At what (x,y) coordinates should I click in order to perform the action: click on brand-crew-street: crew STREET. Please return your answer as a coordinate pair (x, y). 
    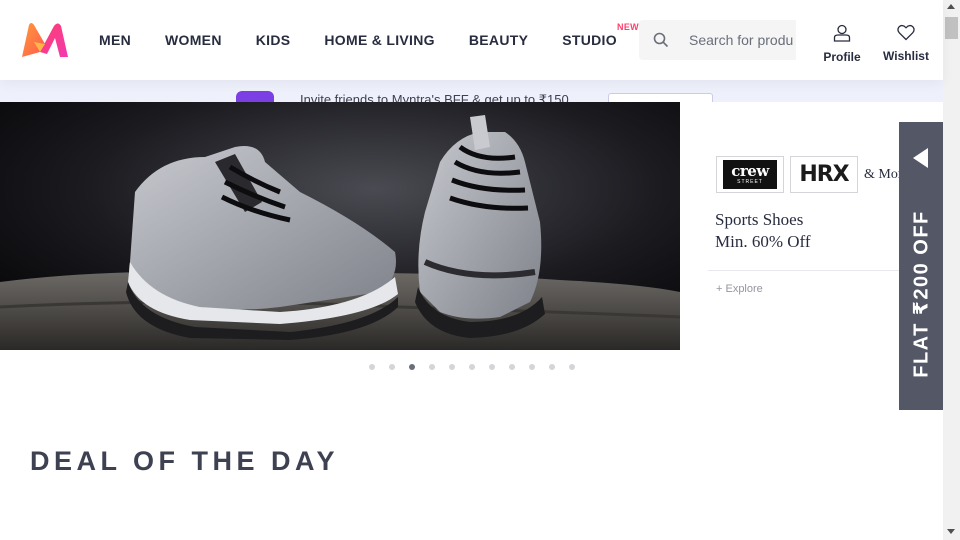
    Looking at the image, I should click on (750, 174).